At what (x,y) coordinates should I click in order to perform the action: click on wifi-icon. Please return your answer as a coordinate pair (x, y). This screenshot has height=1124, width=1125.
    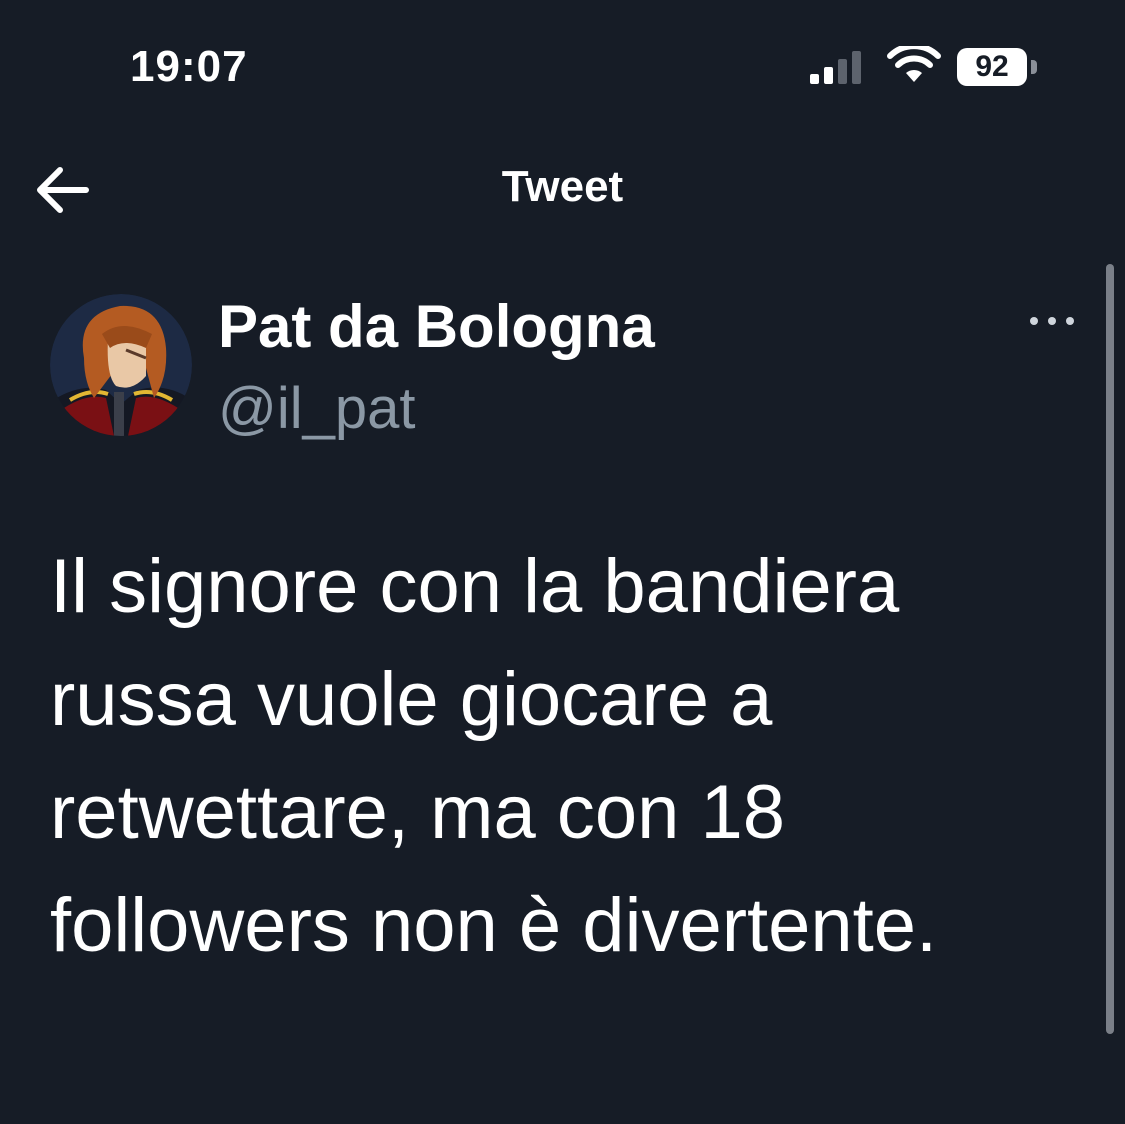
    Looking at the image, I should click on (914, 64).